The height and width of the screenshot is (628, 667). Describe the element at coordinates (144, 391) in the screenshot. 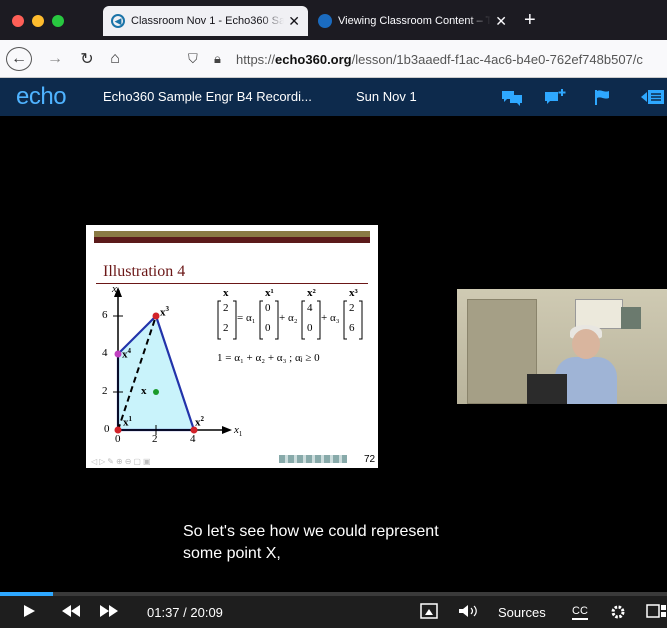

I see `point-label-x: x` at that location.